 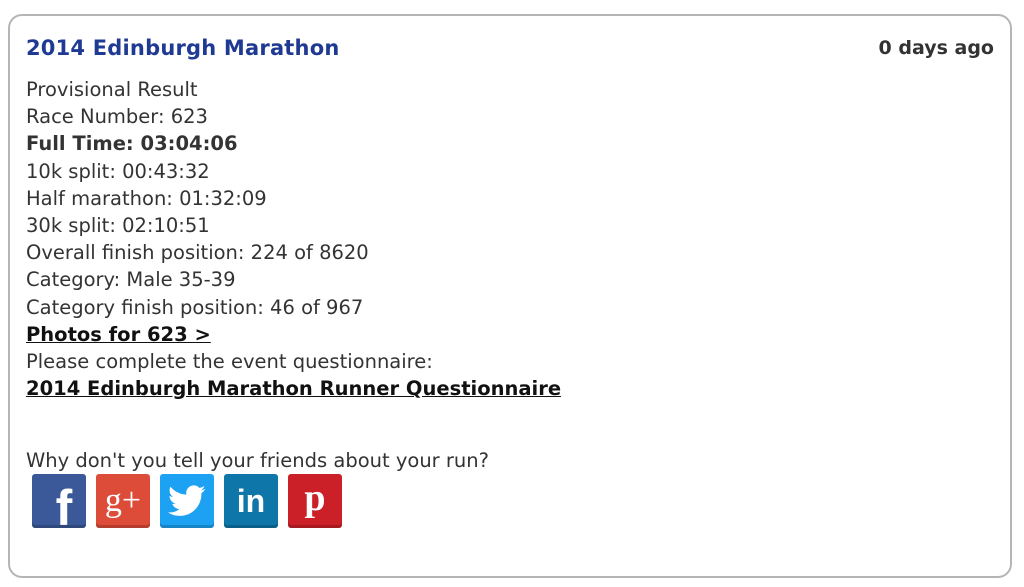 I want to click on linkedin-icon: in, so click(x=251, y=500).